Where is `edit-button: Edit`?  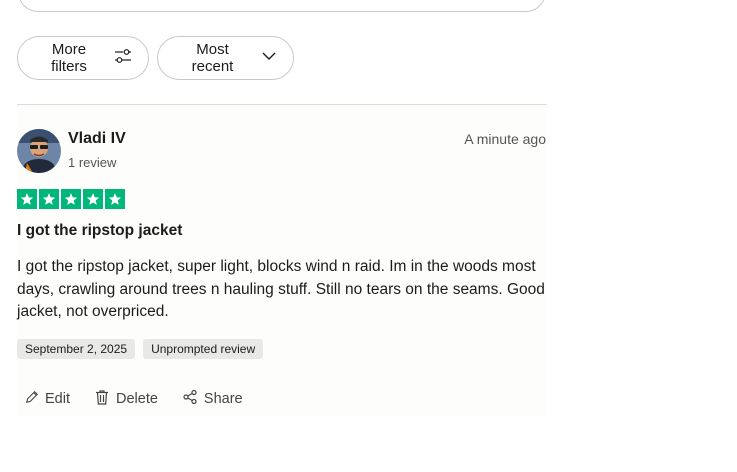 edit-button: Edit is located at coordinates (47, 399).